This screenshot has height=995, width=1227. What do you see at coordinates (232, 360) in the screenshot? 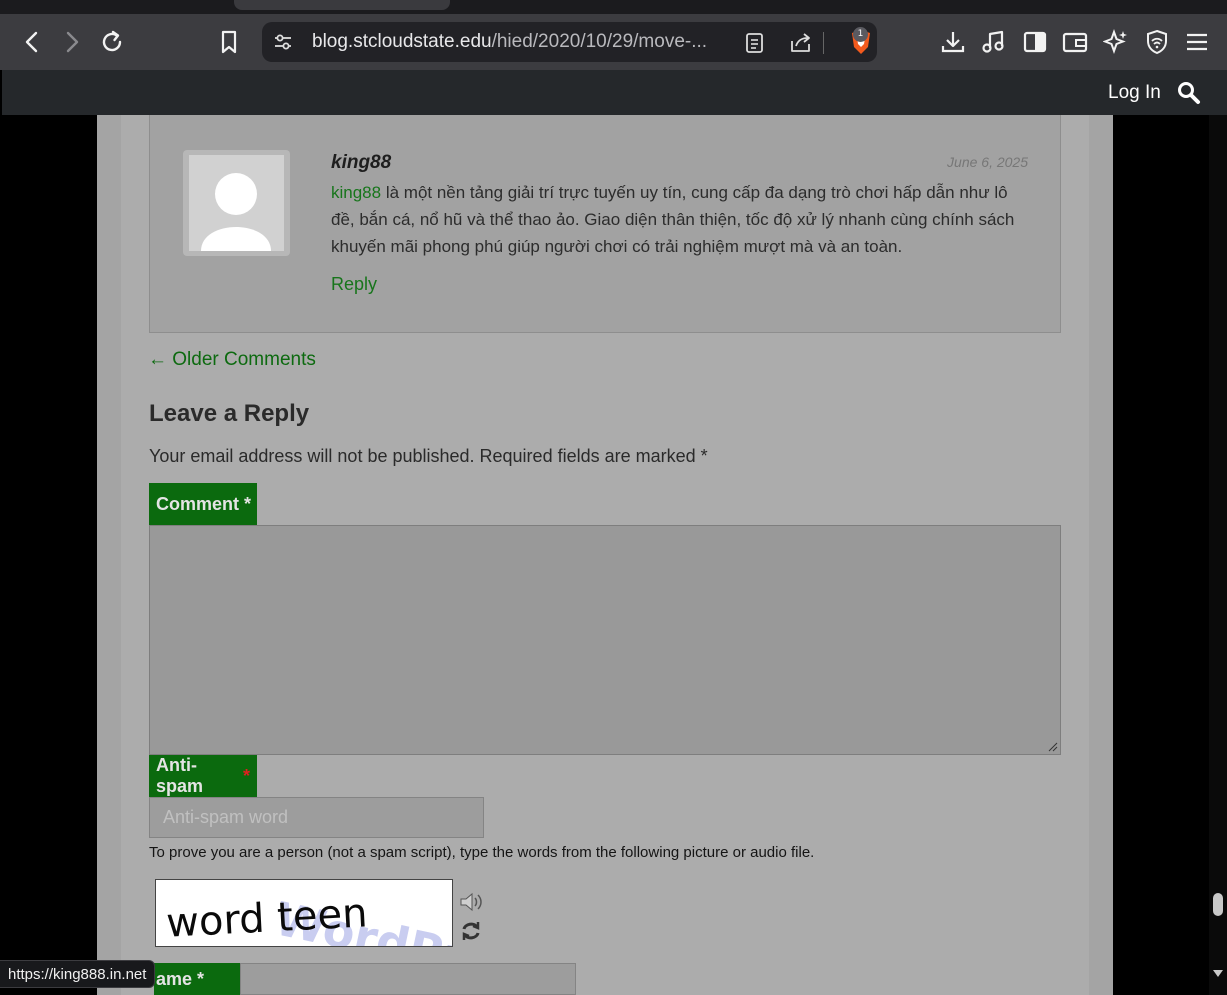
I see `older-comments-link: ← Older Comments` at bounding box center [232, 360].